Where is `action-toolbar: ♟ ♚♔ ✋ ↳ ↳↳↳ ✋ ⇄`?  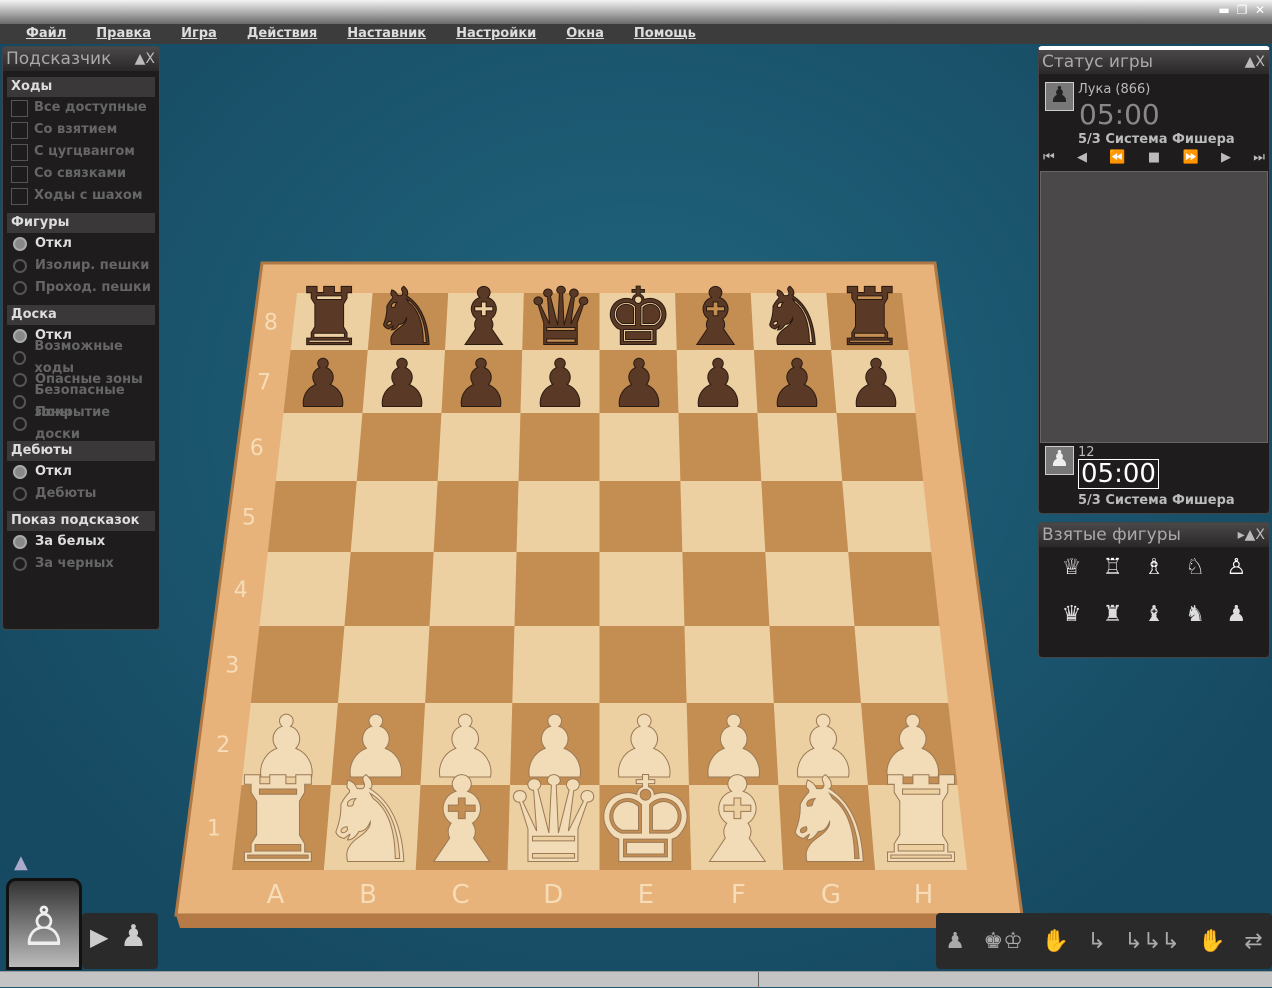 action-toolbar: ♟ ♚♔ ✋ ↳ ↳↳↳ ✋ ⇄ is located at coordinates (1104, 941).